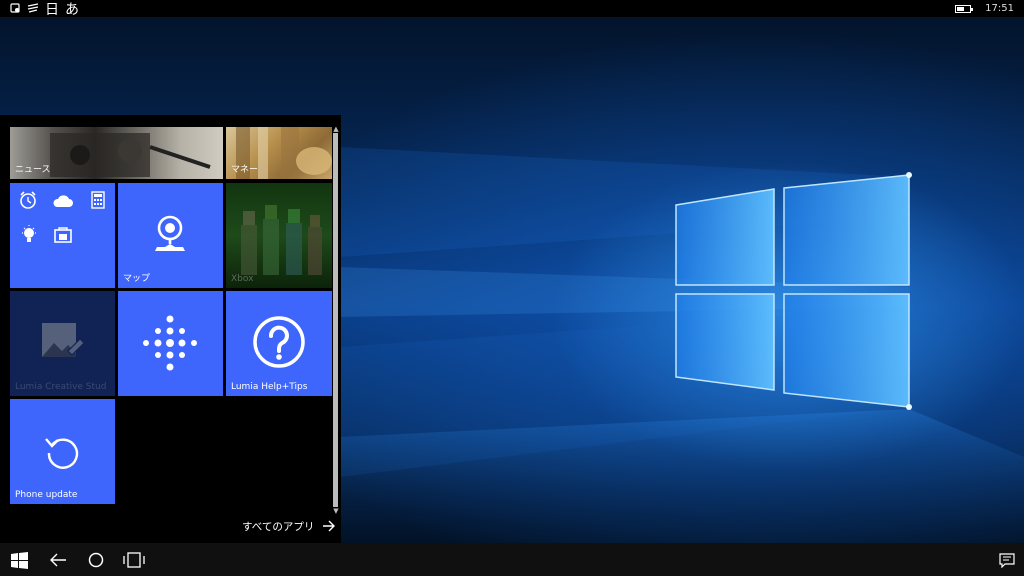 The image size is (1024, 576). I want to click on tile-fitness-app, so click(170, 343).